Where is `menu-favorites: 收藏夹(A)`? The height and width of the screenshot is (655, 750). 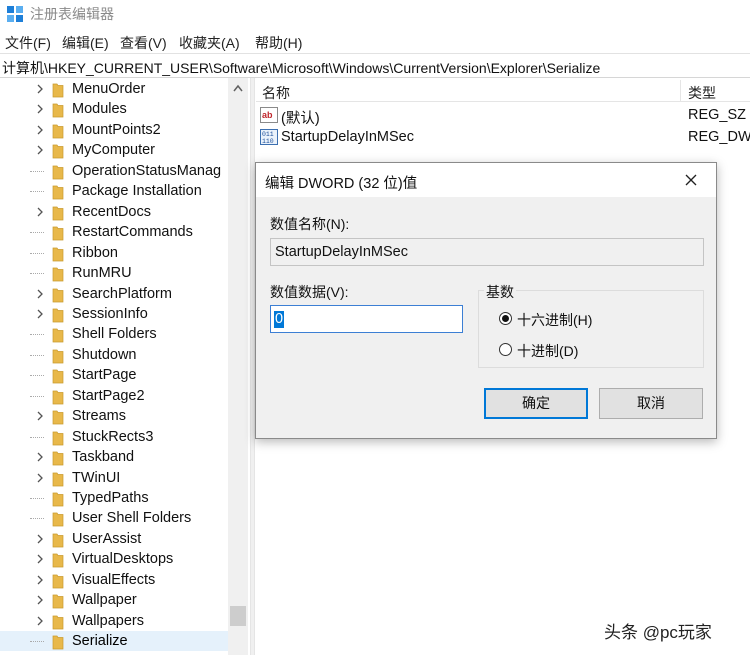 menu-favorites: 收藏夹(A) is located at coordinates (209, 43).